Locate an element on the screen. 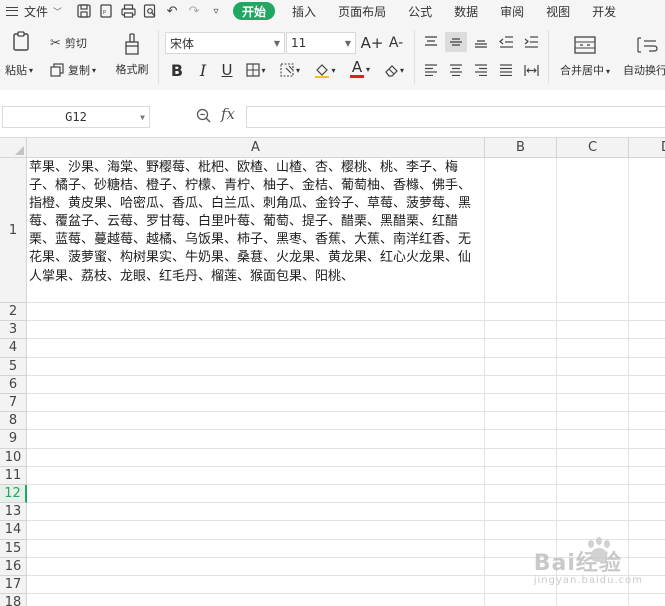 This screenshot has width=665, height=606. row-header-15: 15 is located at coordinates (13, 548).